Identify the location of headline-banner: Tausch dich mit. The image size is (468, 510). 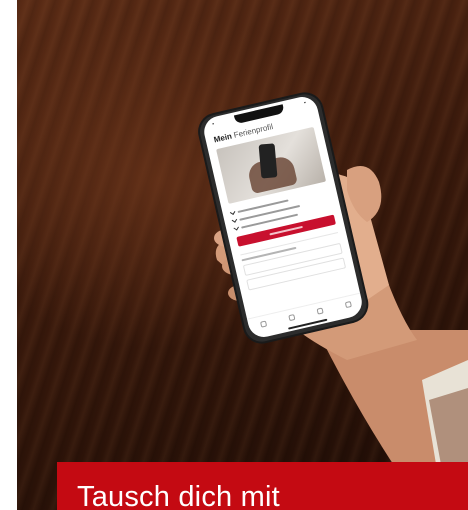
(262, 486).